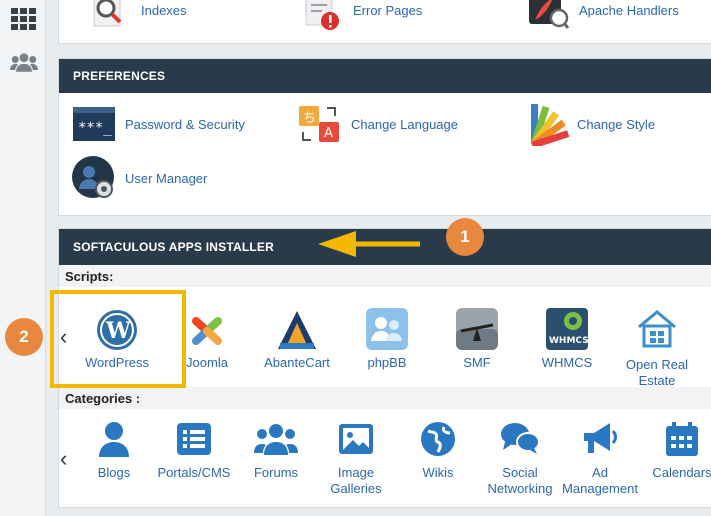 This screenshot has width=711, height=516. Describe the element at coordinates (322, 16) in the screenshot. I see `error-document-icon` at that location.